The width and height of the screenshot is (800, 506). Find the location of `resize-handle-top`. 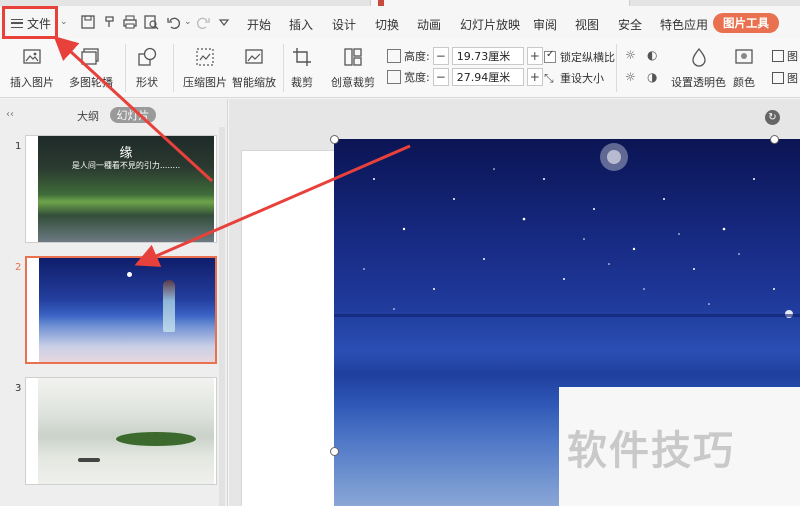

resize-handle-top is located at coordinates (774, 139).